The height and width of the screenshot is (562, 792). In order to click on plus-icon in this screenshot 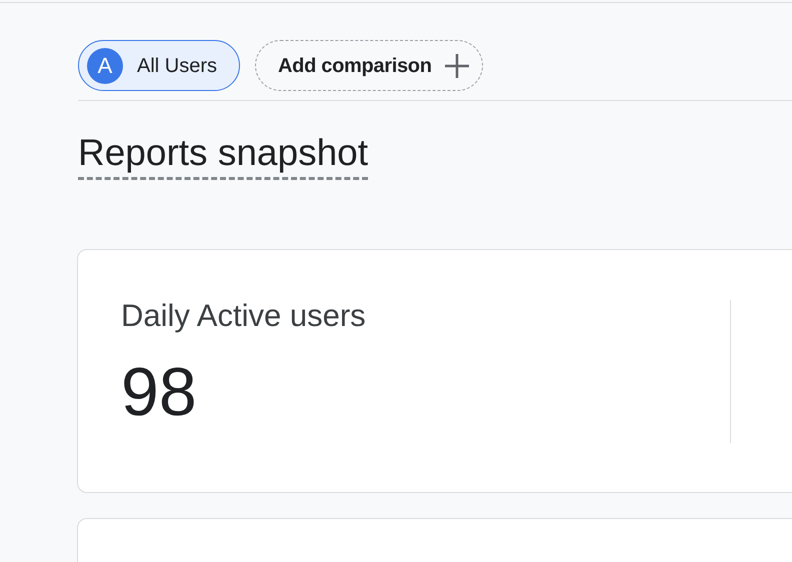, I will do `click(457, 65)`.